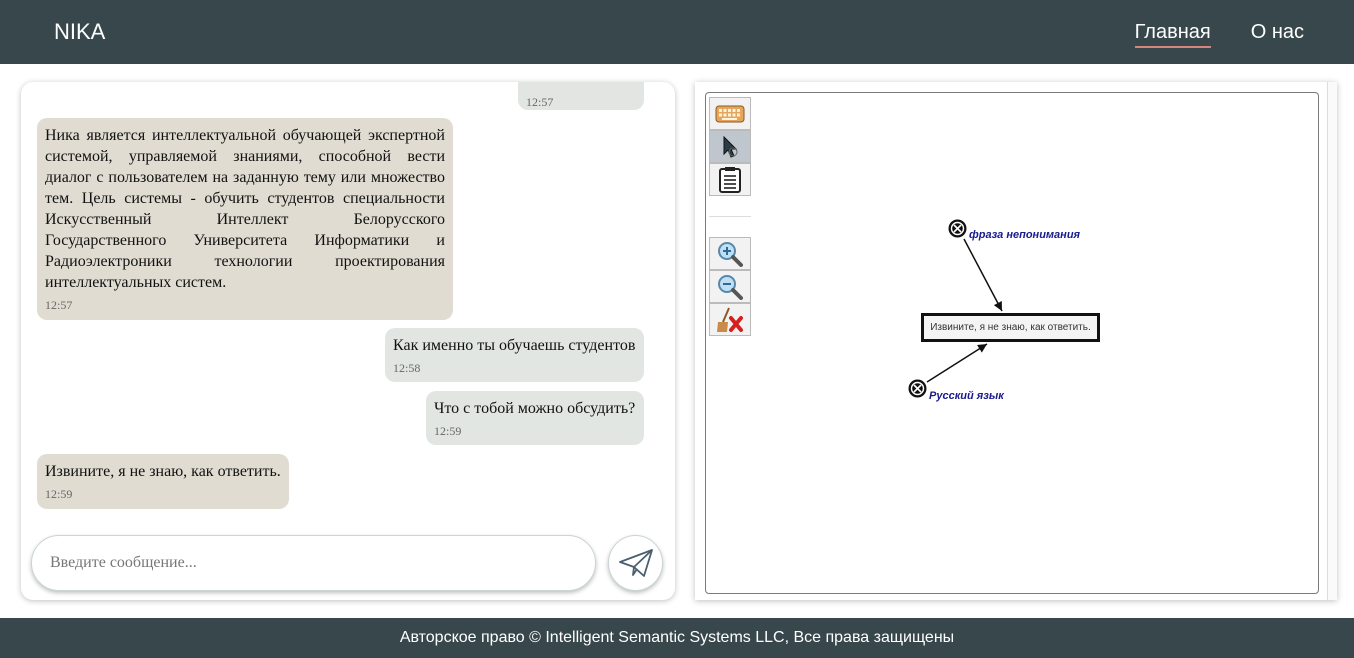 The image size is (1354, 658). I want to click on graph-node-label: Русский язык, so click(966, 396).